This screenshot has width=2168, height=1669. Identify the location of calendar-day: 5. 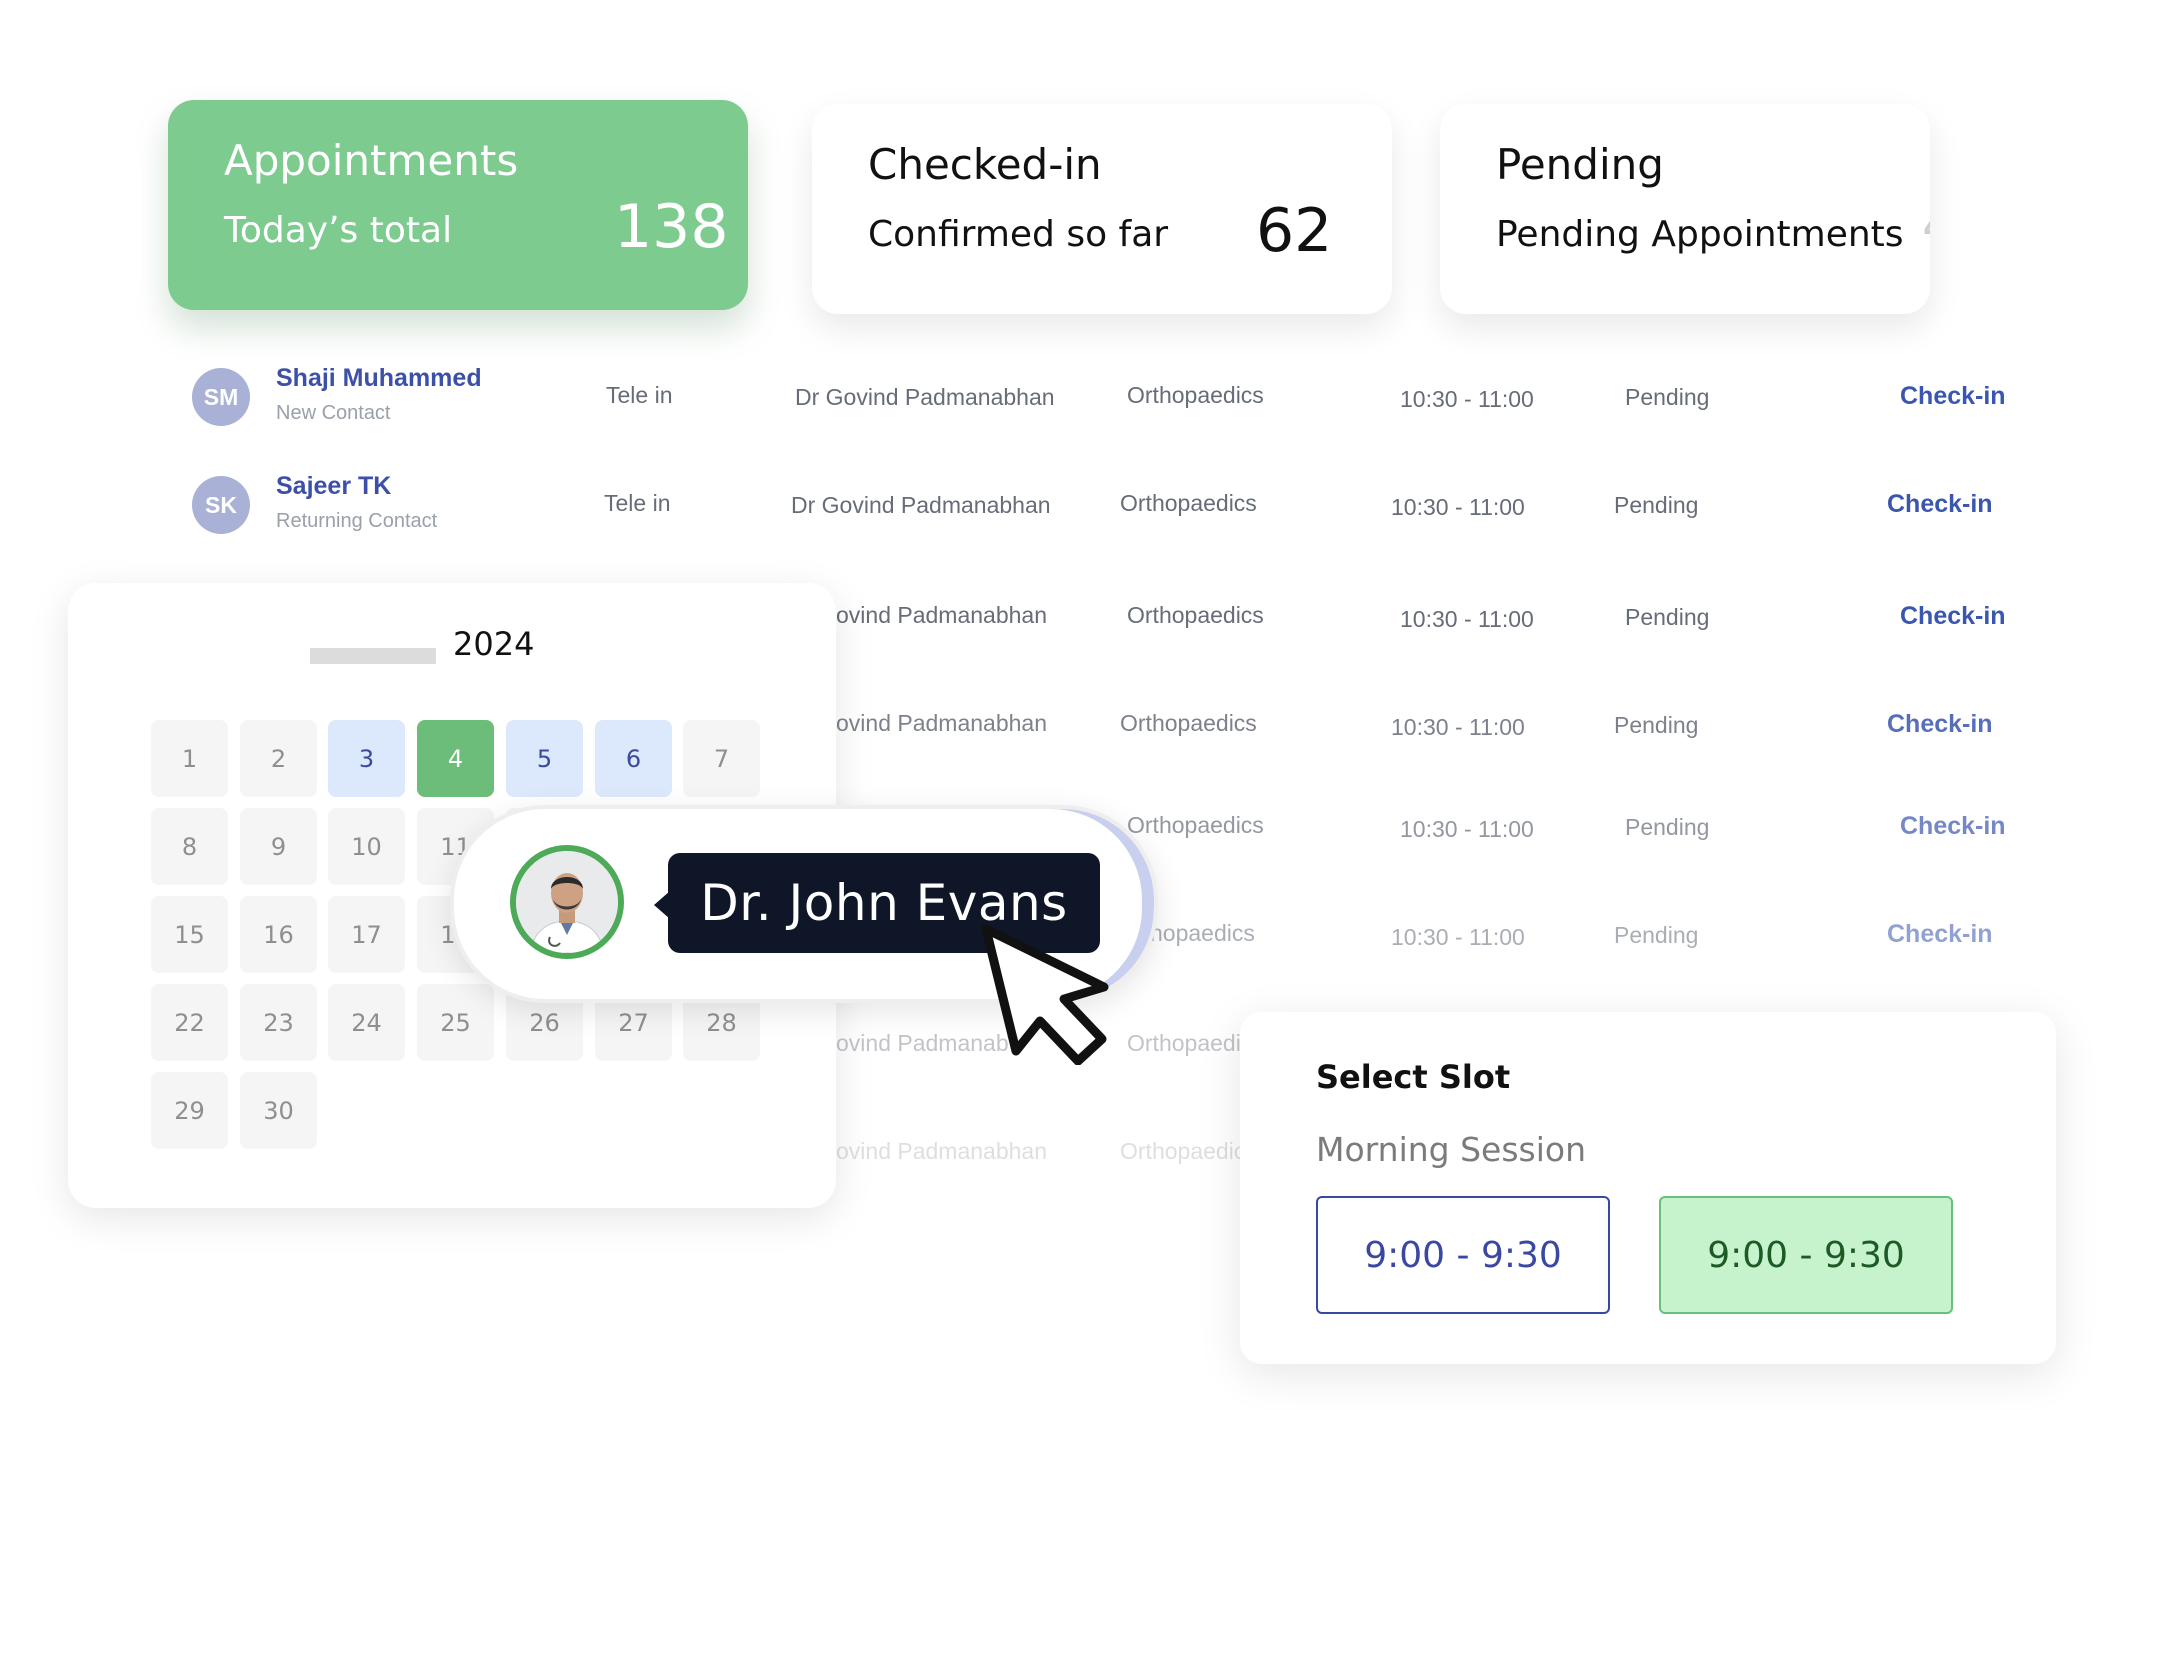
(544, 758).